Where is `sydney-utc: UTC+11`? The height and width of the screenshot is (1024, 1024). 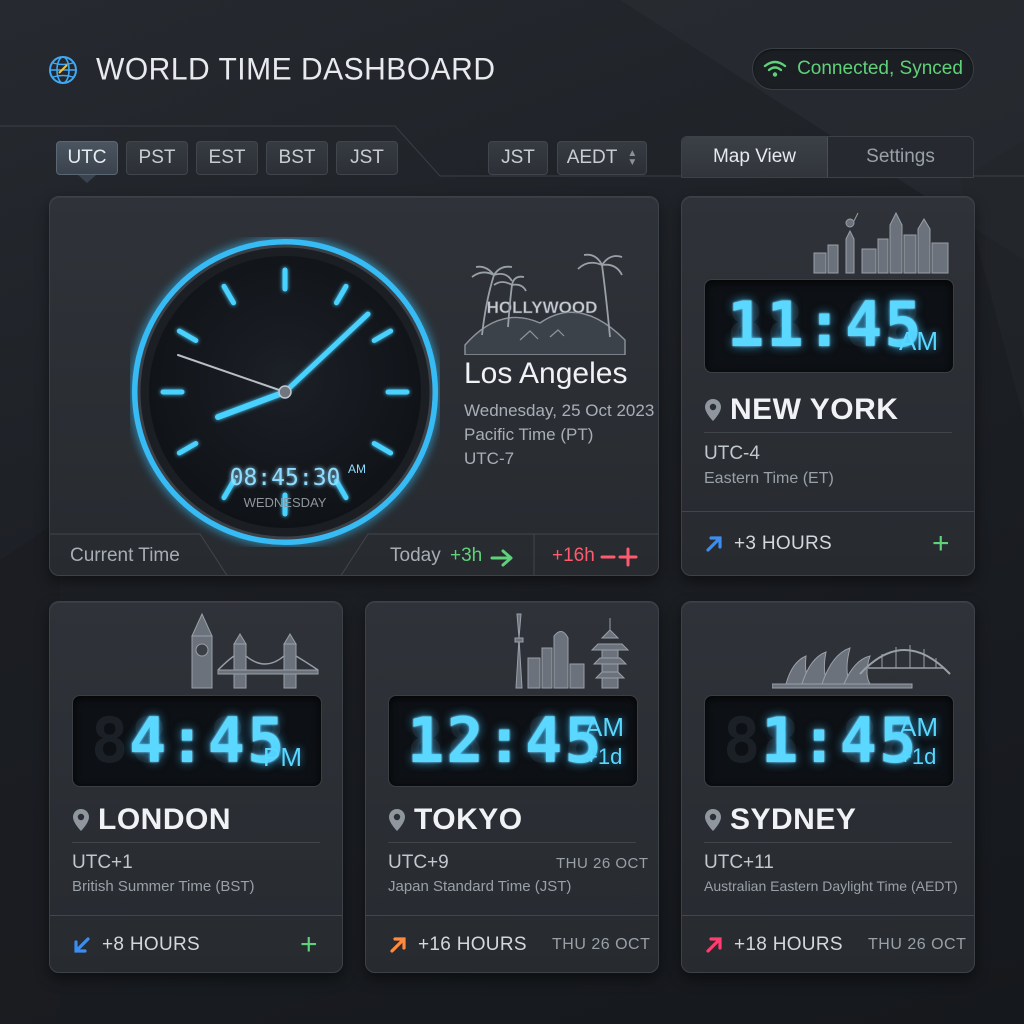 sydney-utc: UTC+11 is located at coordinates (739, 862).